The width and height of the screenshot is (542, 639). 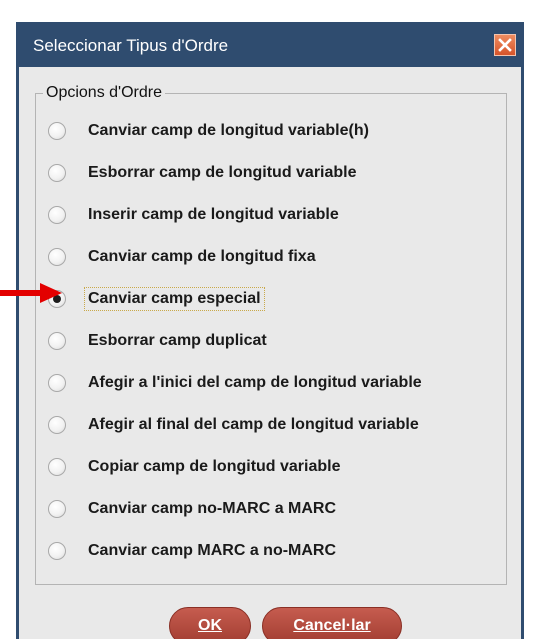 I want to click on group-legend: Opcions d'Ordre, so click(x=104, y=93).